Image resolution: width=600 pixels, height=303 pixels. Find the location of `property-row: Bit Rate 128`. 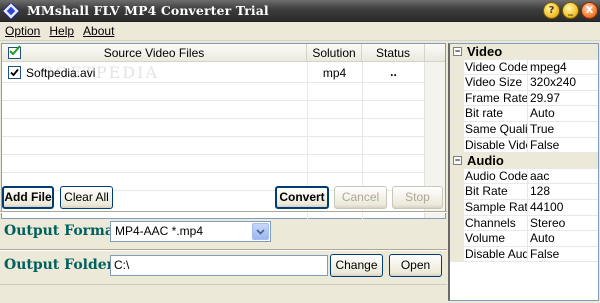

property-row: Bit Rate 128 is located at coordinates (524, 192).